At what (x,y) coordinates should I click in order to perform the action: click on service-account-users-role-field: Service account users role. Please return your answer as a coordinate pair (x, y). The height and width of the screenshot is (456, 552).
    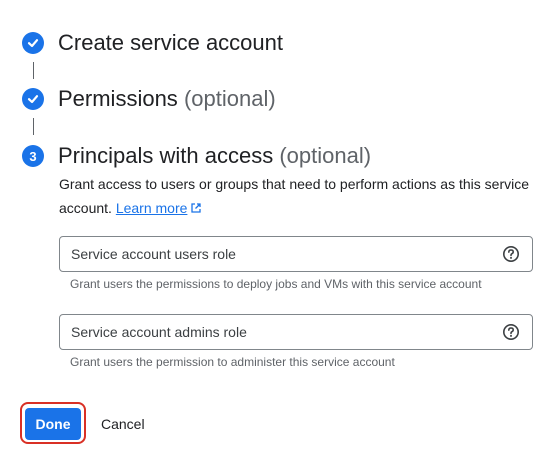
    Looking at the image, I should click on (296, 254).